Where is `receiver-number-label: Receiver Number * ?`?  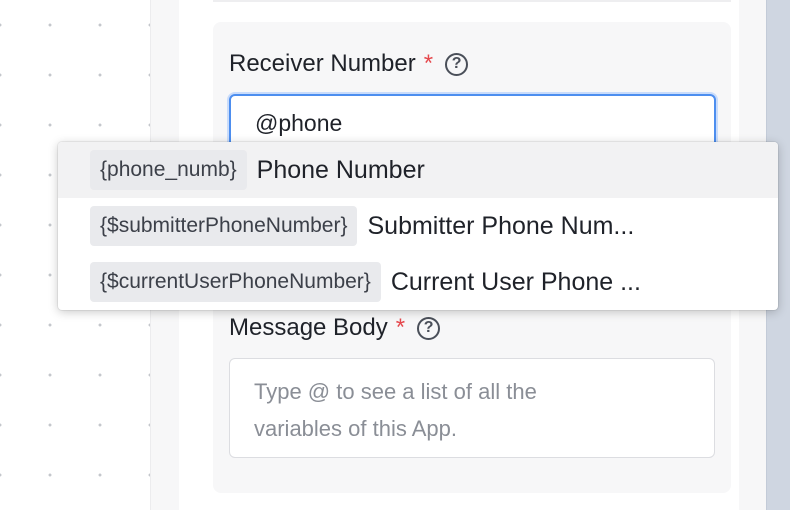 receiver-number-label: Receiver Number * ? is located at coordinates (349, 64).